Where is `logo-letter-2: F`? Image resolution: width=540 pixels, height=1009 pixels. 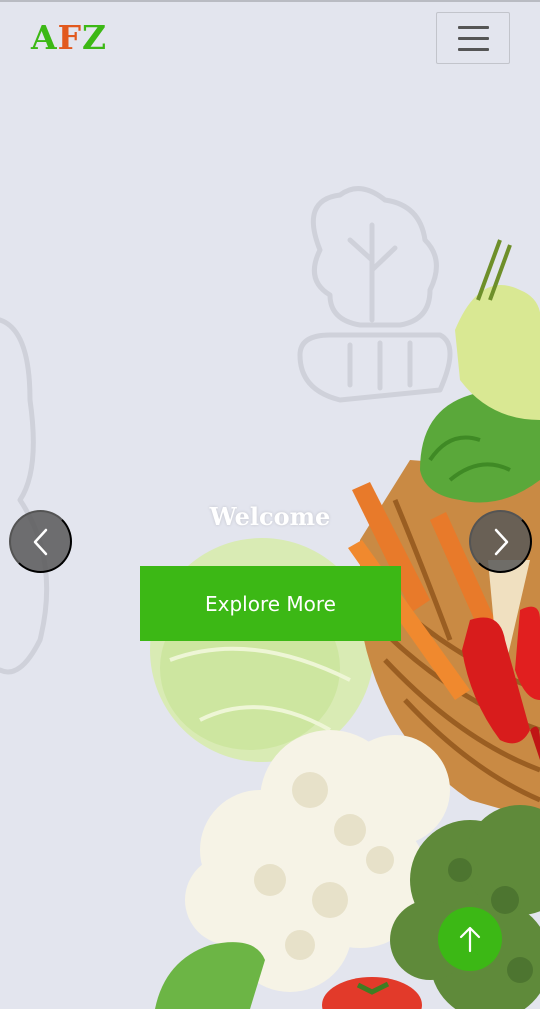
logo-letter-2: F is located at coordinates (70, 37).